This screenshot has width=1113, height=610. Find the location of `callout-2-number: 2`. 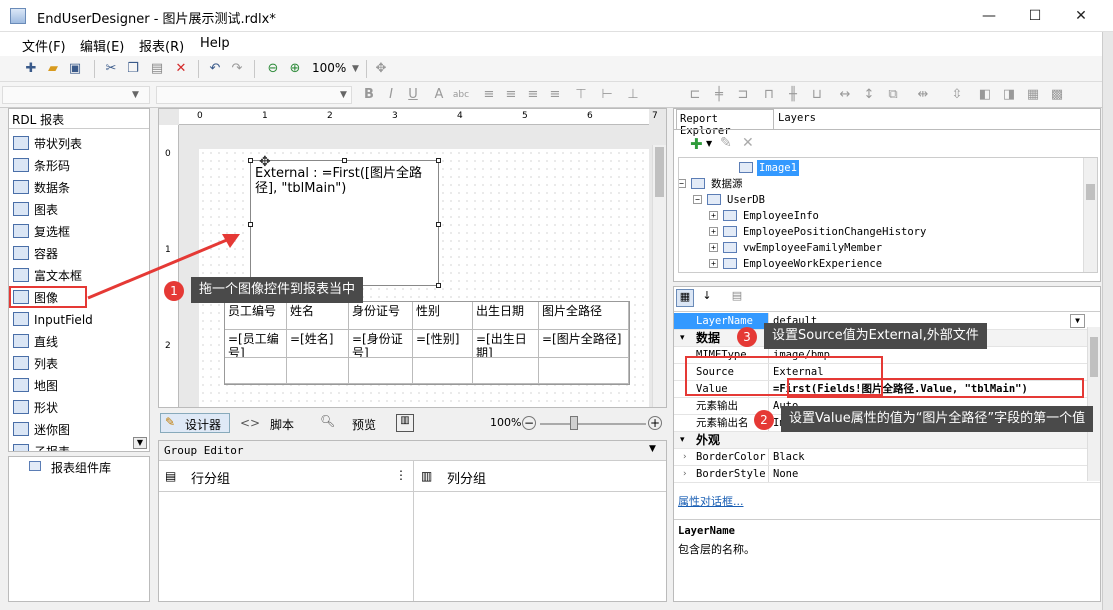

callout-2-number: 2 is located at coordinates (764, 420).